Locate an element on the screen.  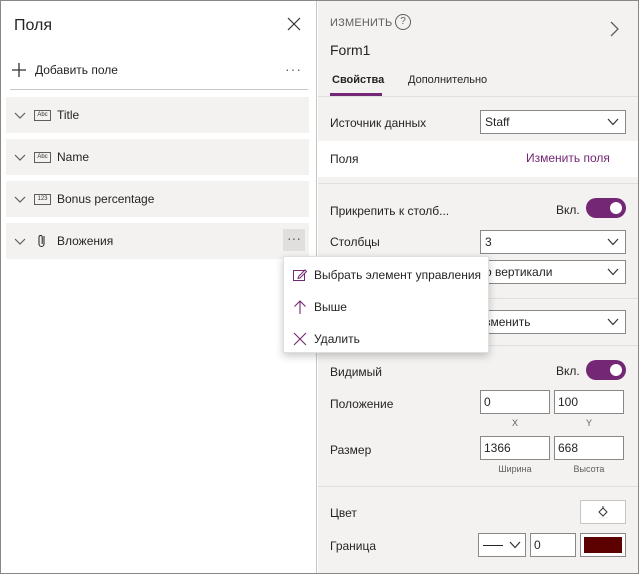
border-width-input: 0 is located at coordinates (553, 545).